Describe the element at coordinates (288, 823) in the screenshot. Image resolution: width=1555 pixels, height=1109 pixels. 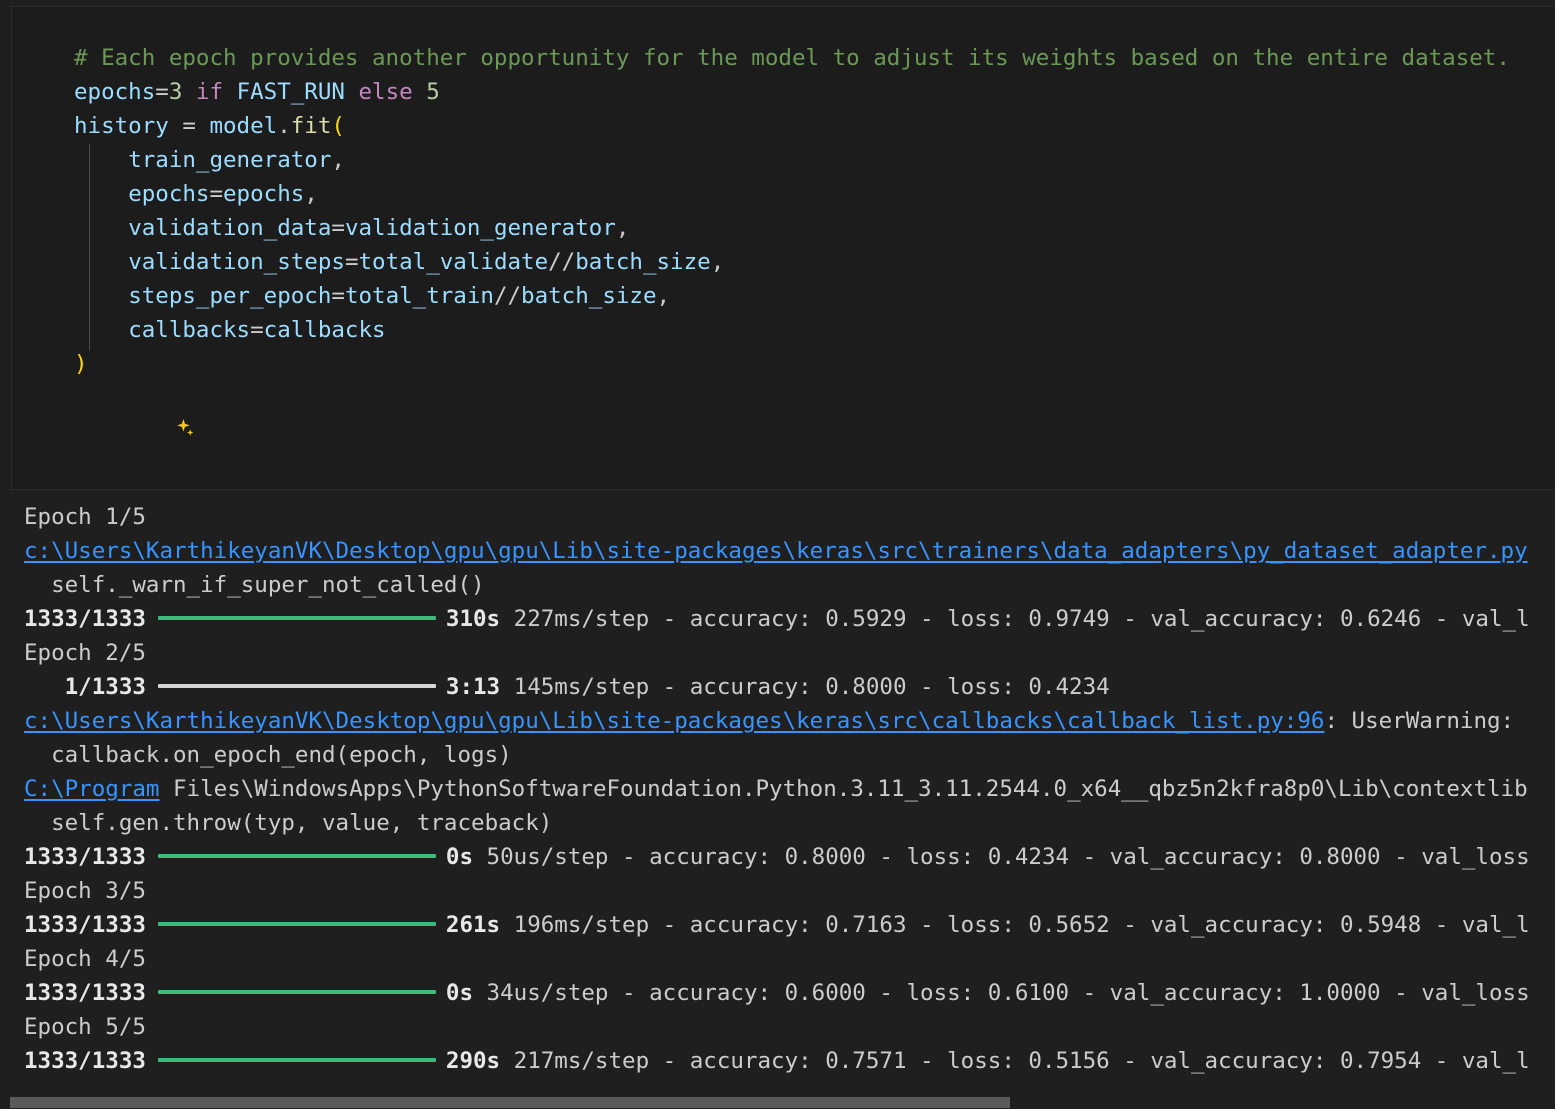
I see `output-text: self.gen.throw(typ, value, traceback)` at that location.